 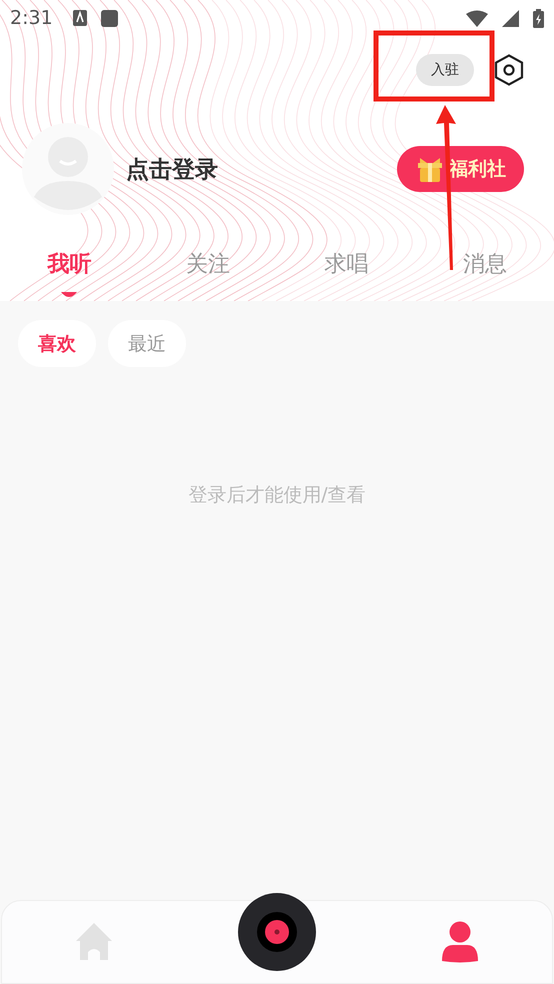 I want to click on filter-chip: 最近, so click(x=147, y=343).